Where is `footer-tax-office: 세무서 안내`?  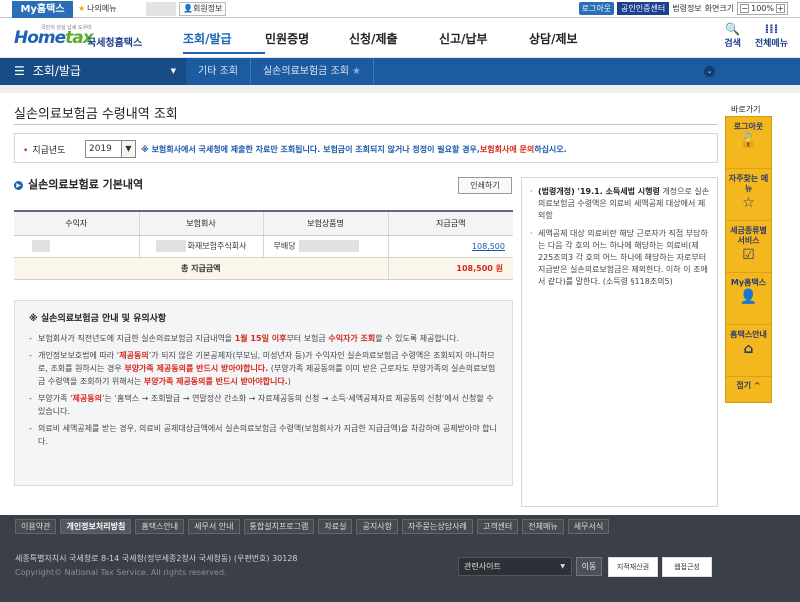
footer-tax-office: 세무서 안내 is located at coordinates (214, 526).